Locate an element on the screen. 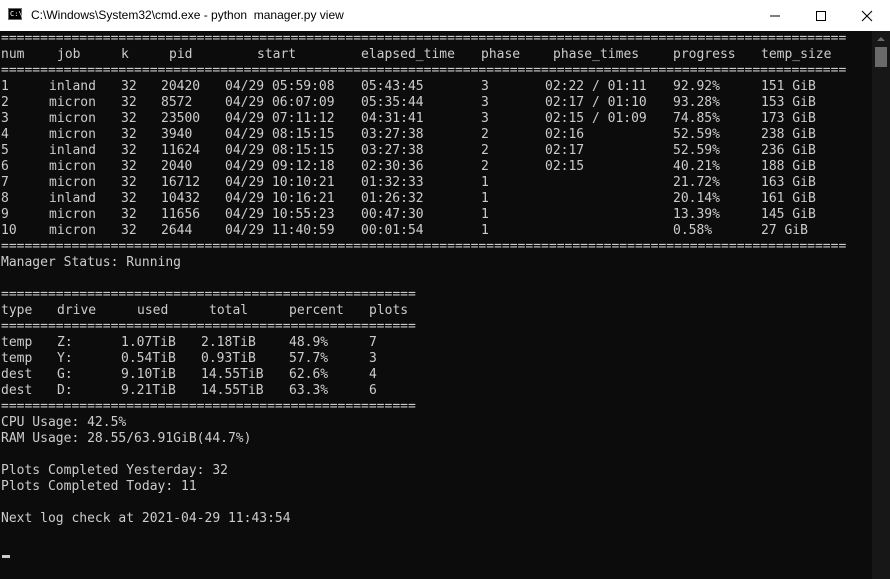  job-elapsed: 04:31:41 is located at coordinates (392, 118).